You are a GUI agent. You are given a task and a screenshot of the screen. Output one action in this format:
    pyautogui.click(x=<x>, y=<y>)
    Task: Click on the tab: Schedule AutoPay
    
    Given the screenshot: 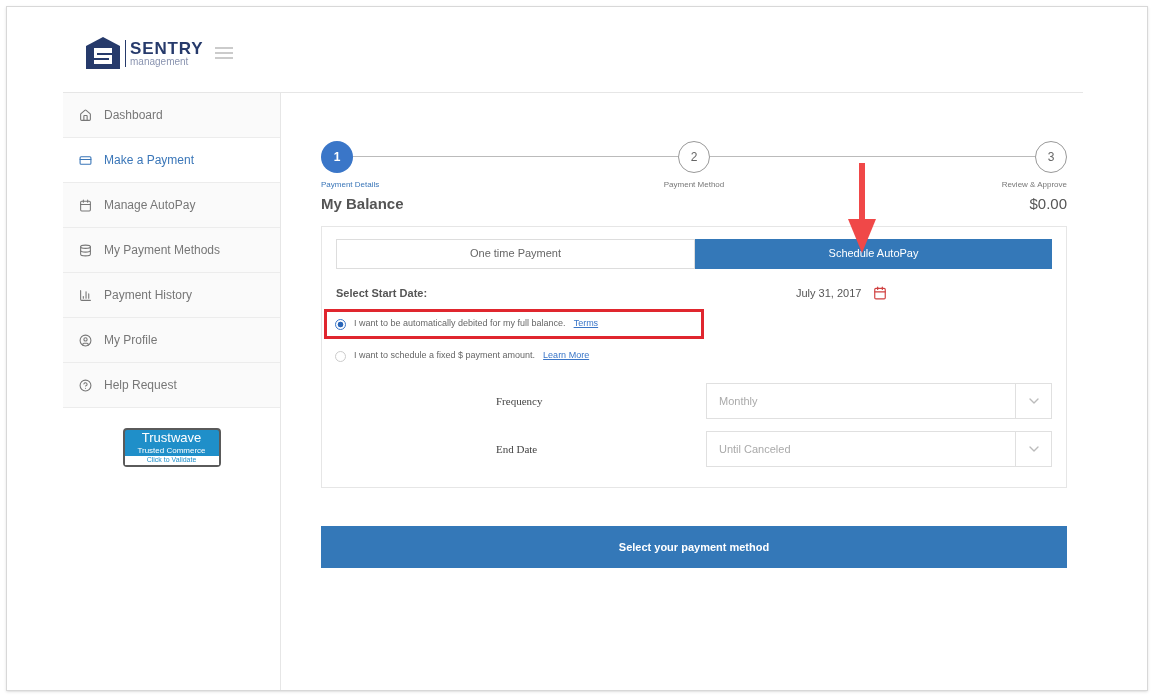 What is the action you would take?
    pyautogui.click(x=873, y=253)
    